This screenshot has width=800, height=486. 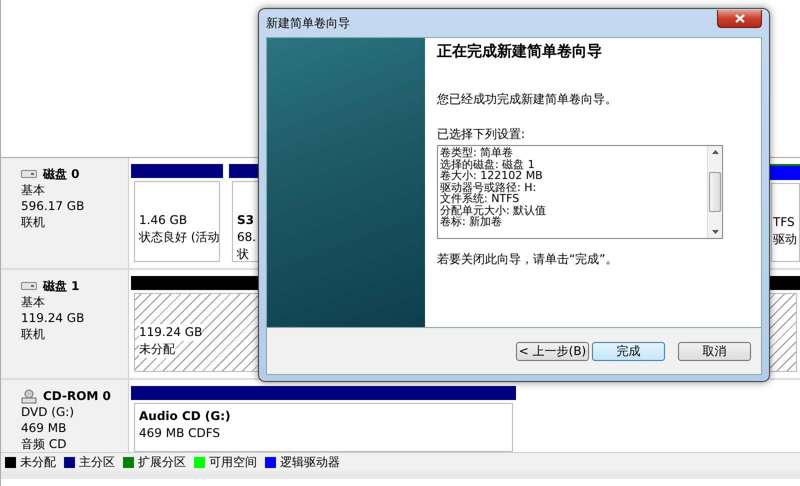 What do you see at coordinates (170, 332) in the screenshot?
I see `partition-info: 119.24 GB` at bounding box center [170, 332].